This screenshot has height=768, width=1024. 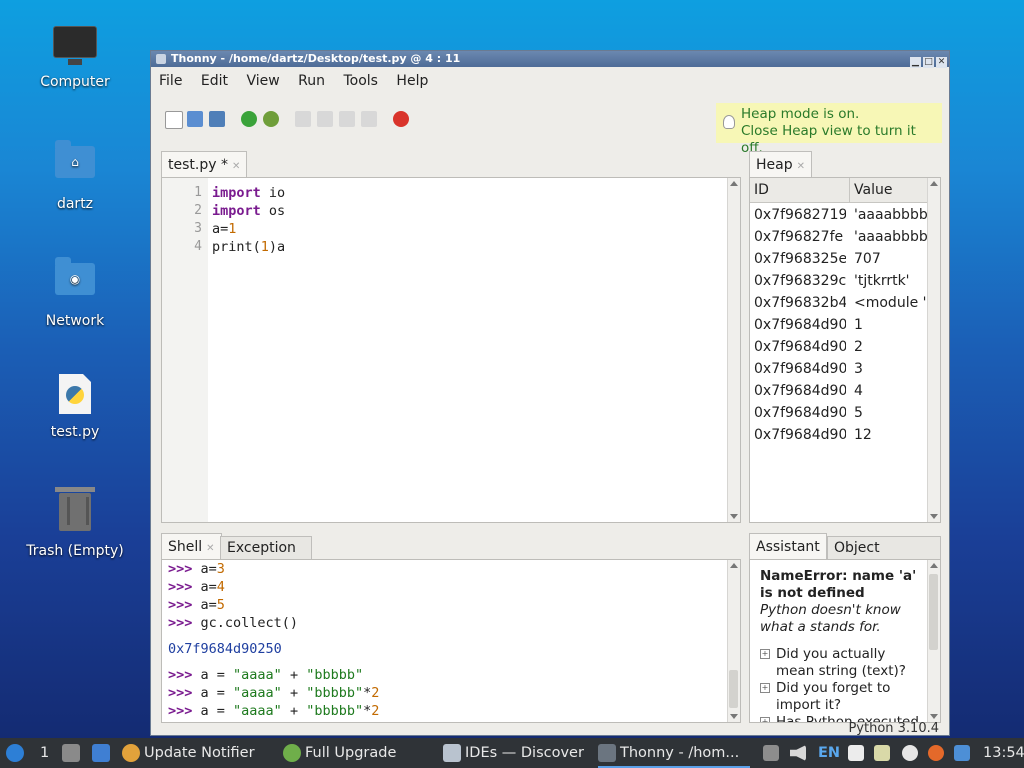 I want to click on menu-edit: Edit, so click(x=214, y=81).